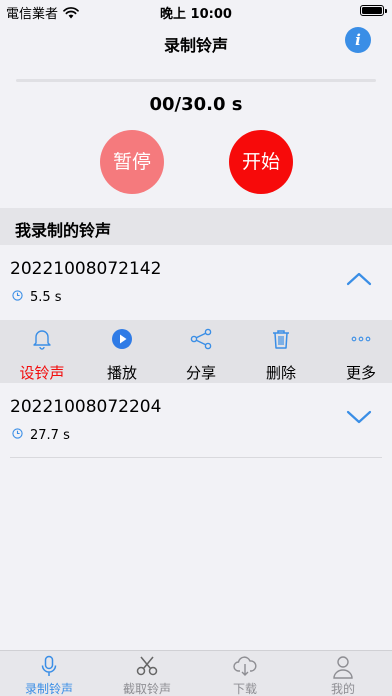 The width and height of the screenshot is (392, 696). I want to click on recording-duration-group: 5.5 s, so click(37, 297).